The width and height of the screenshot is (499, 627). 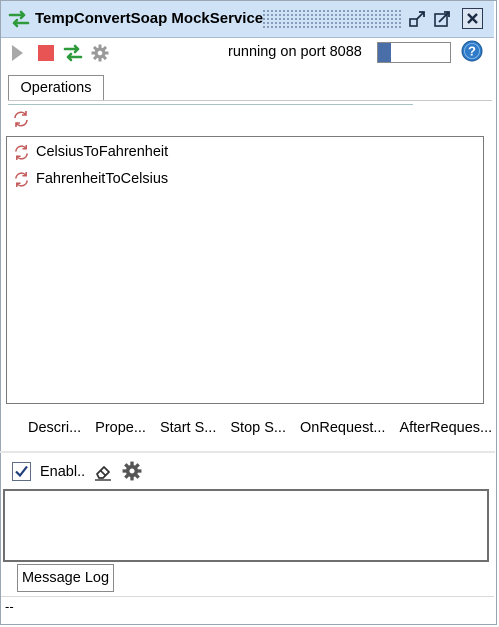 What do you see at coordinates (102, 179) in the screenshot?
I see `operation-name: FahrenheitToCelsius` at bounding box center [102, 179].